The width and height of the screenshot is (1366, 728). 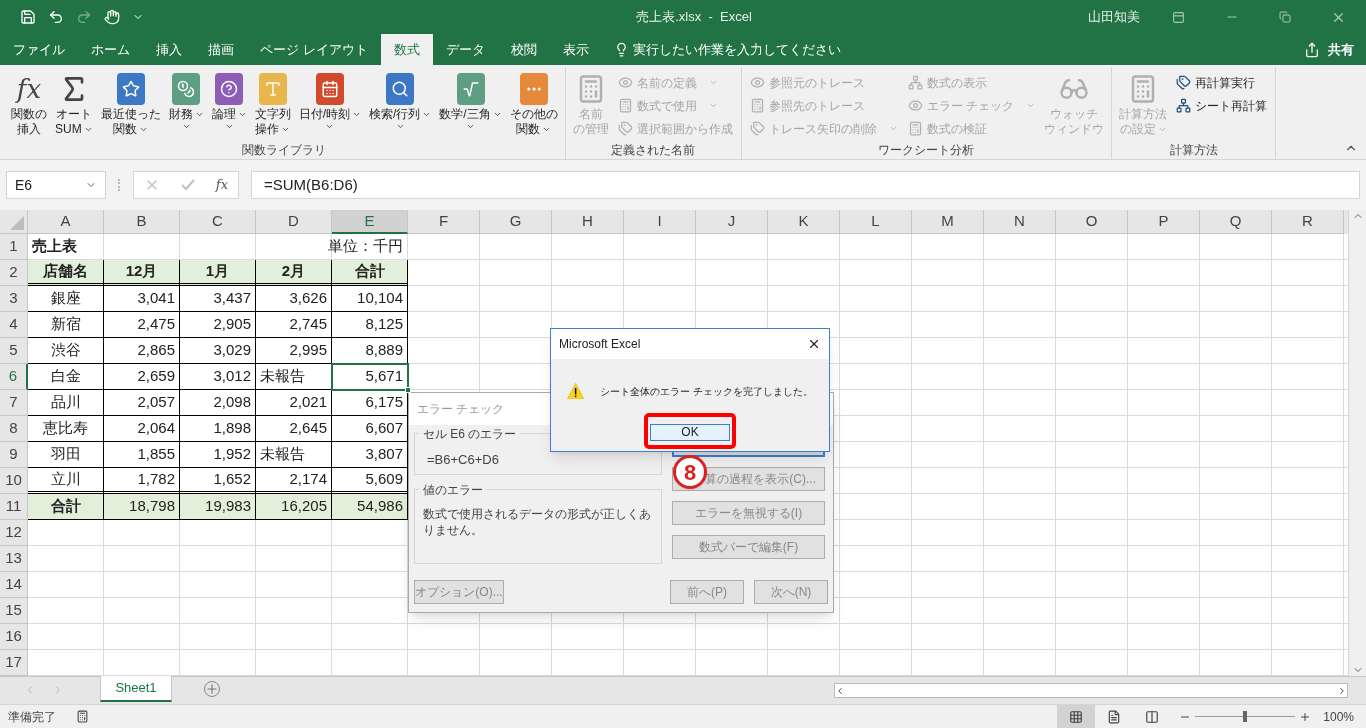 I want to click on table-cell: 渋谷, so click(x=66, y=351).